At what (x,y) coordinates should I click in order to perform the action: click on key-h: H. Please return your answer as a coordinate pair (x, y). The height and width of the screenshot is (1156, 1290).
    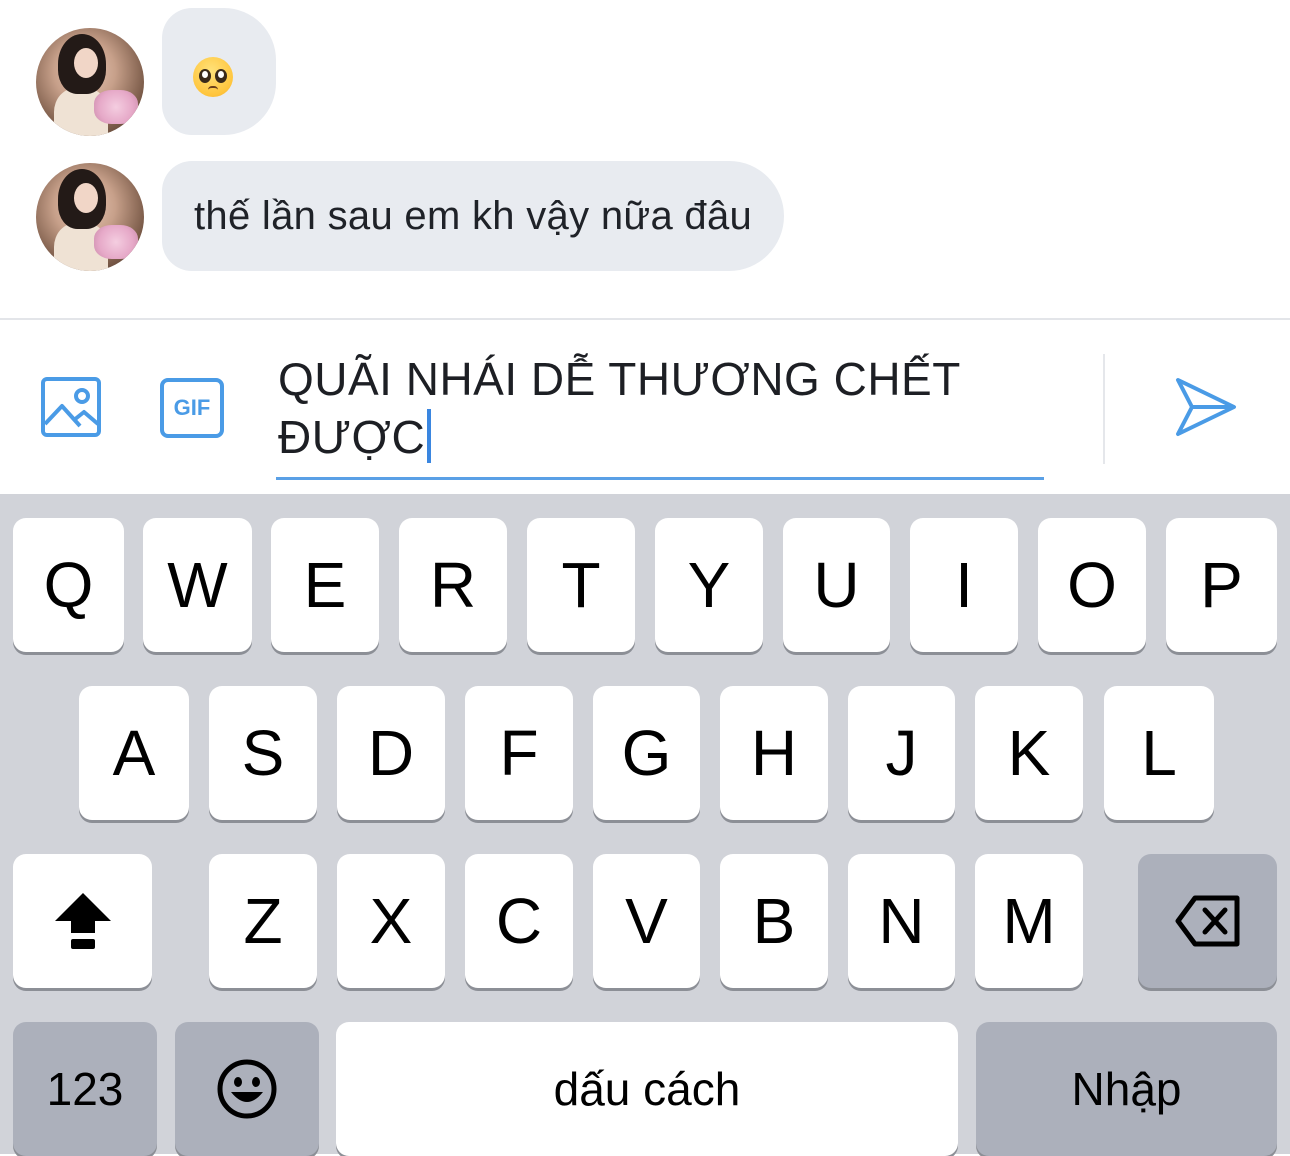
    Looking at the image, I should click on (774, 753).